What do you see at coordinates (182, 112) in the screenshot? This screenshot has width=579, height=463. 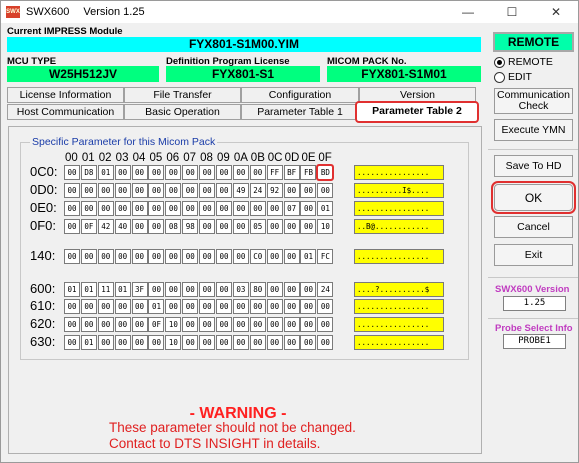 I see `tab-basic-operation: Basic Operation` at bounding box center [182, 112].